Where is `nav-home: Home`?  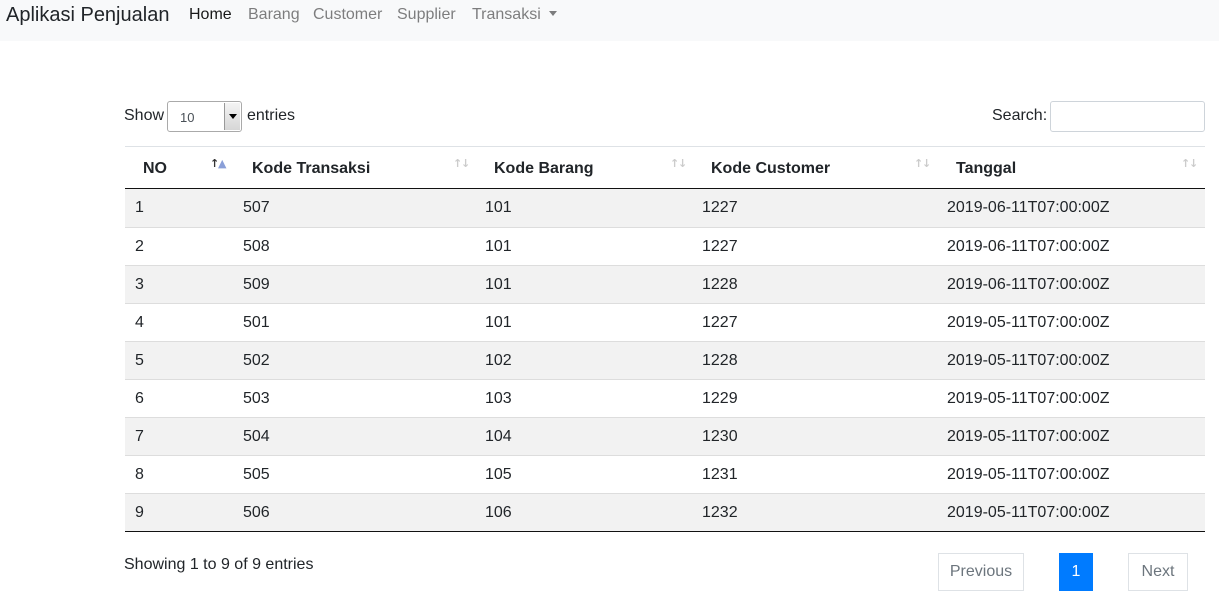
nav-home: Home is located at coordinates (210, 15).